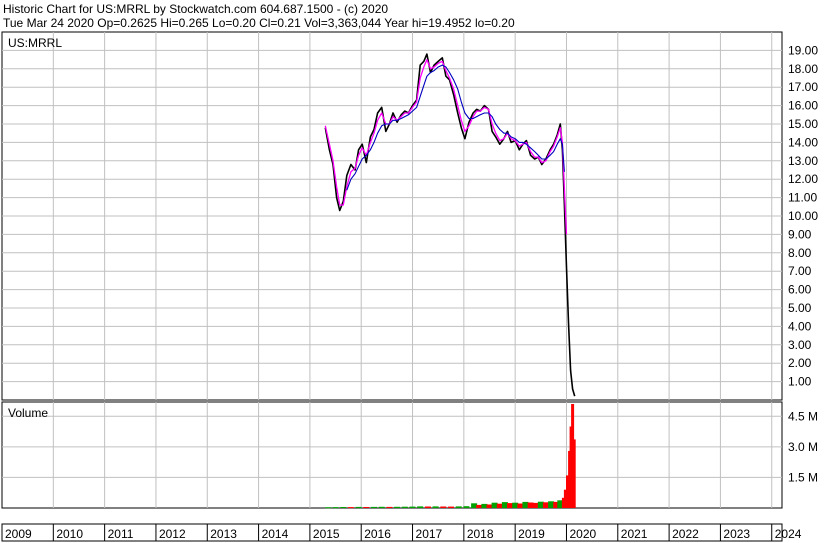 This screenshot has height=543, width=830. Describe the element at coordinates (172, 534) in the screenshot. I see `x-tick-label: 2012` at that location.